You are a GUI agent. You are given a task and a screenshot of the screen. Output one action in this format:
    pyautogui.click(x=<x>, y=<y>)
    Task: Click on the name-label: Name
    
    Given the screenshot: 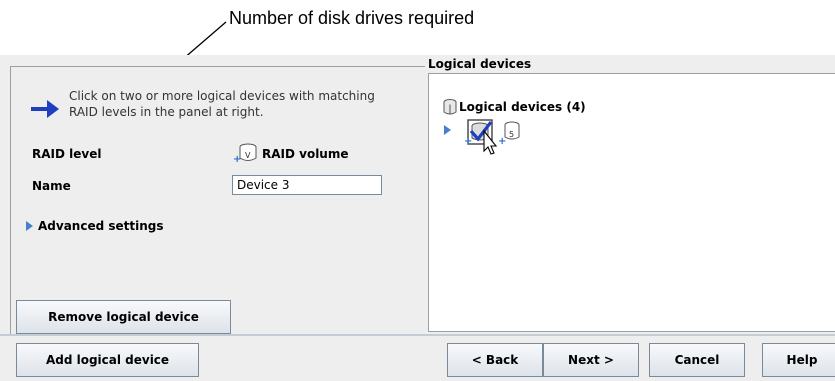 What is the action you would take?
    pyautogui.click(x=51, y=186)
    